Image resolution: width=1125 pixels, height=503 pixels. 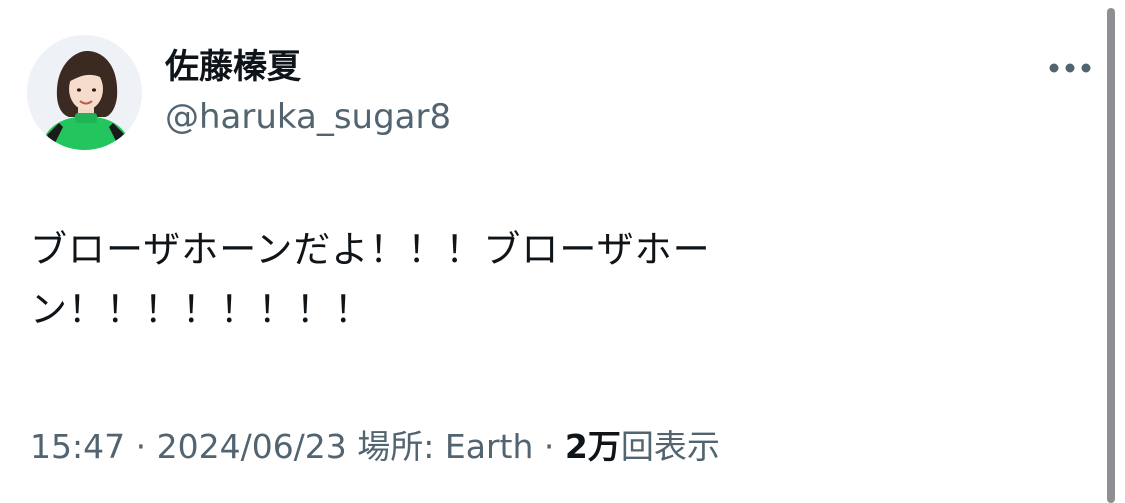 I want to click on scrollbar-thumb, so click(x=1111, y=255).